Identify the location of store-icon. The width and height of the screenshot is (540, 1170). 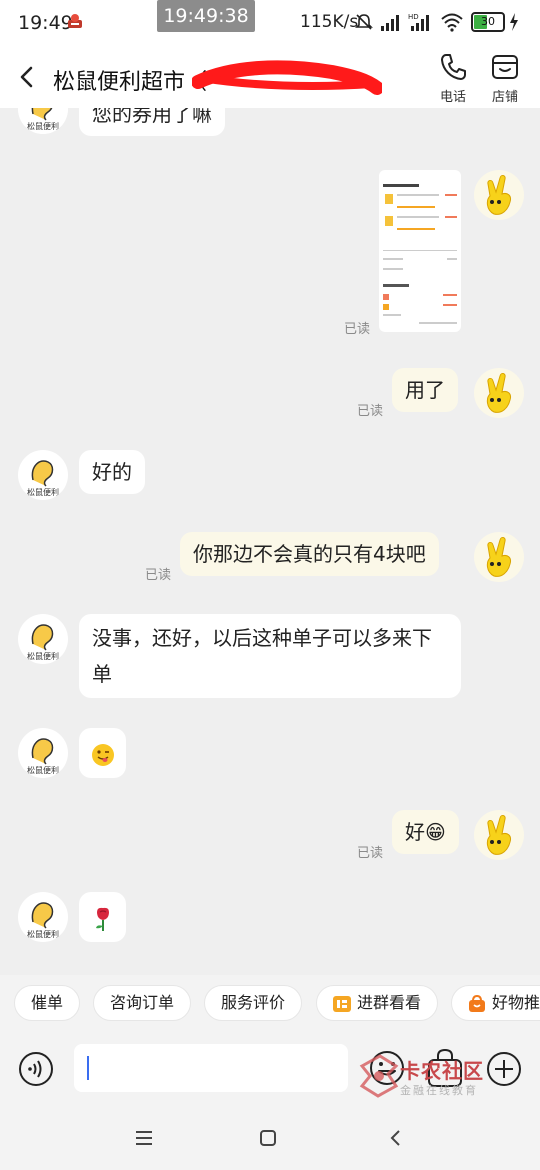
(505, 67).